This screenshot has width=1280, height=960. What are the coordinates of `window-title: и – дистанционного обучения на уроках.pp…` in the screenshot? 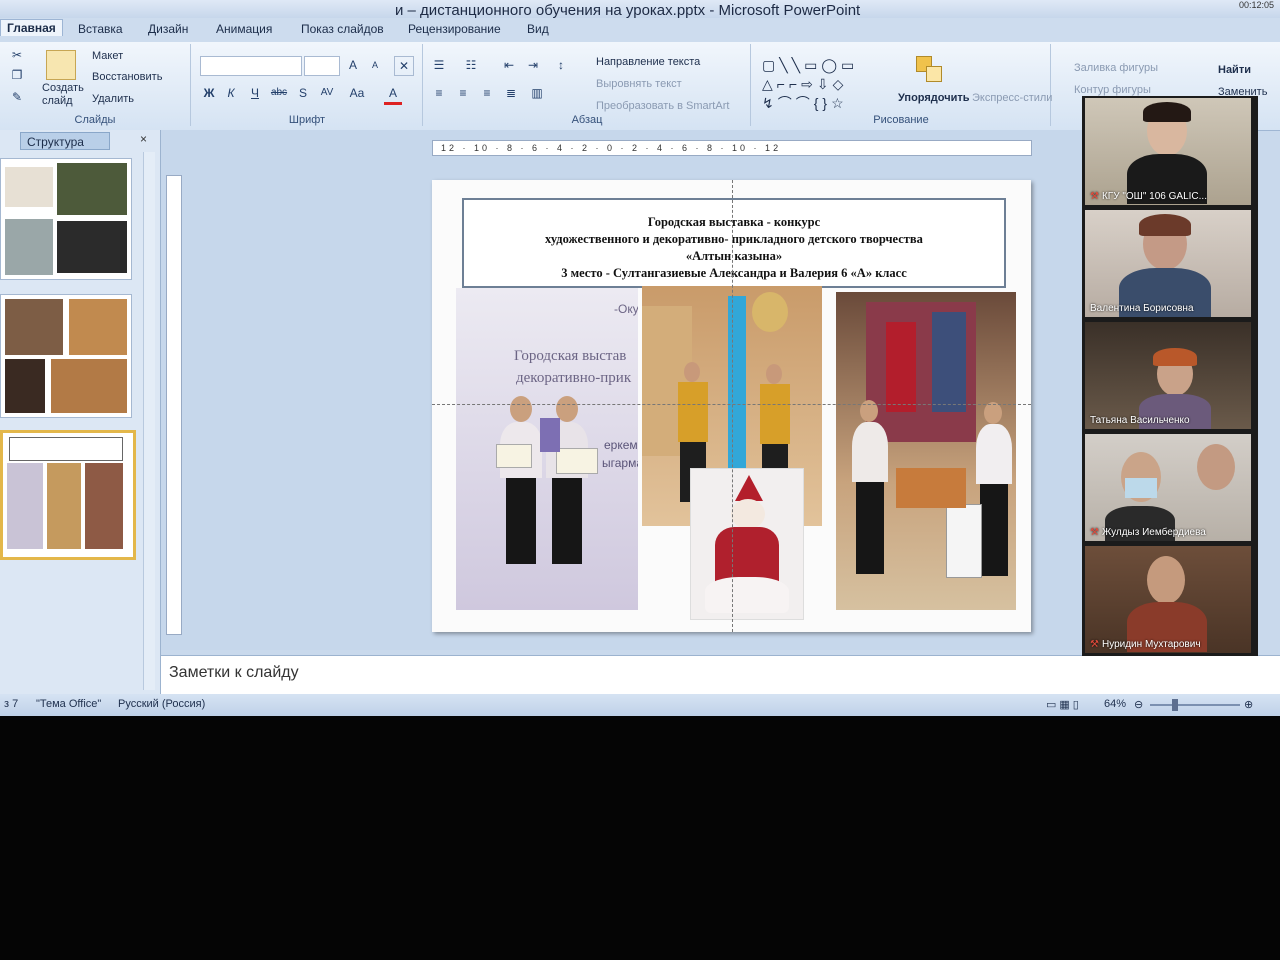 It's located at (628, 10).